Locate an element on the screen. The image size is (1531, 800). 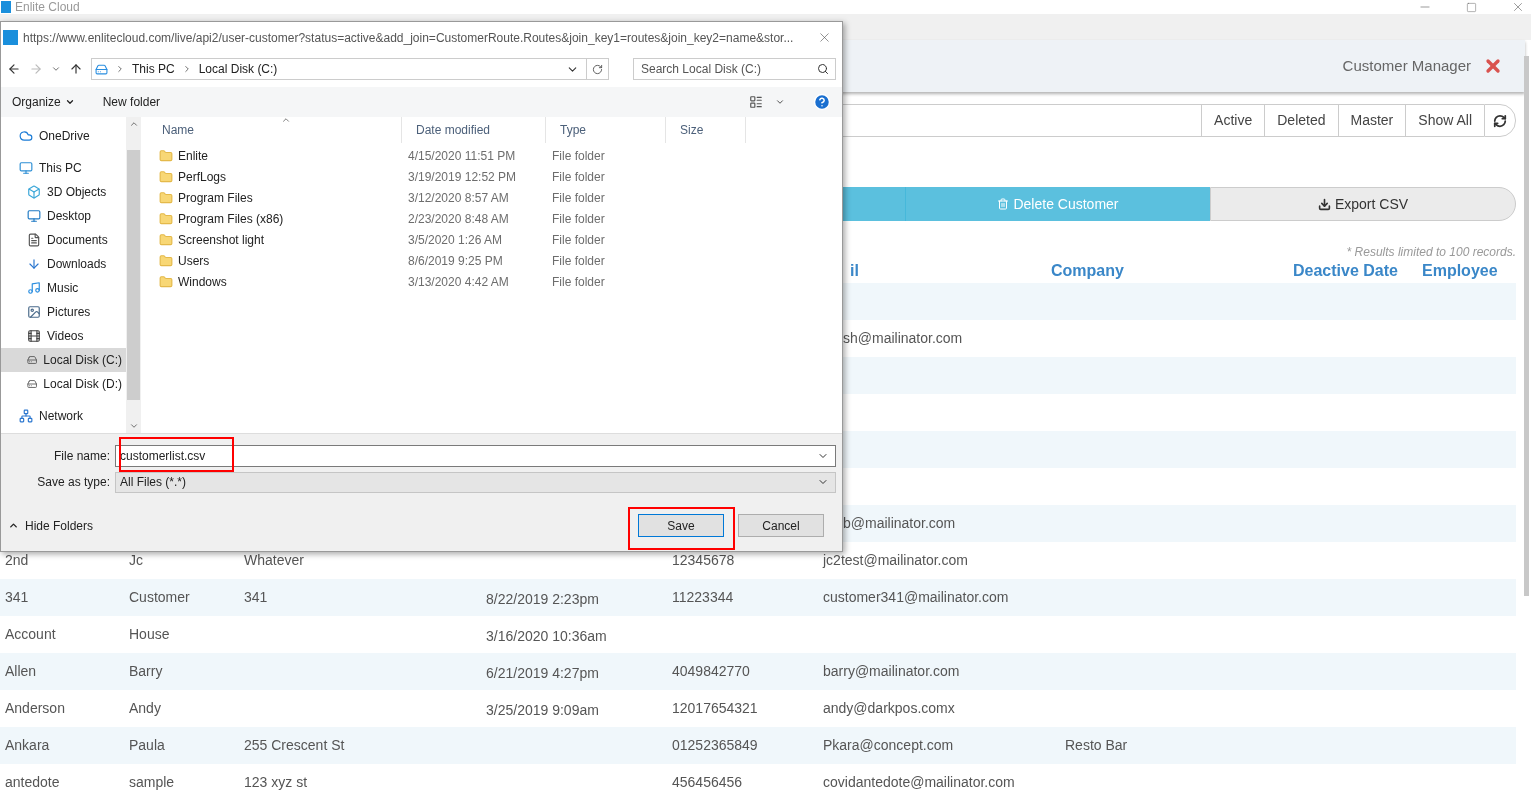
nav-item: Desktop is located at coordinates (63, 216).